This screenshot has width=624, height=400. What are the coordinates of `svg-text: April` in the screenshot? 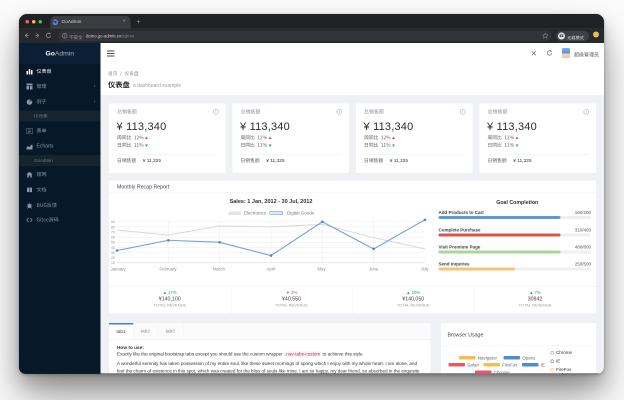 It's located at (271, 269).